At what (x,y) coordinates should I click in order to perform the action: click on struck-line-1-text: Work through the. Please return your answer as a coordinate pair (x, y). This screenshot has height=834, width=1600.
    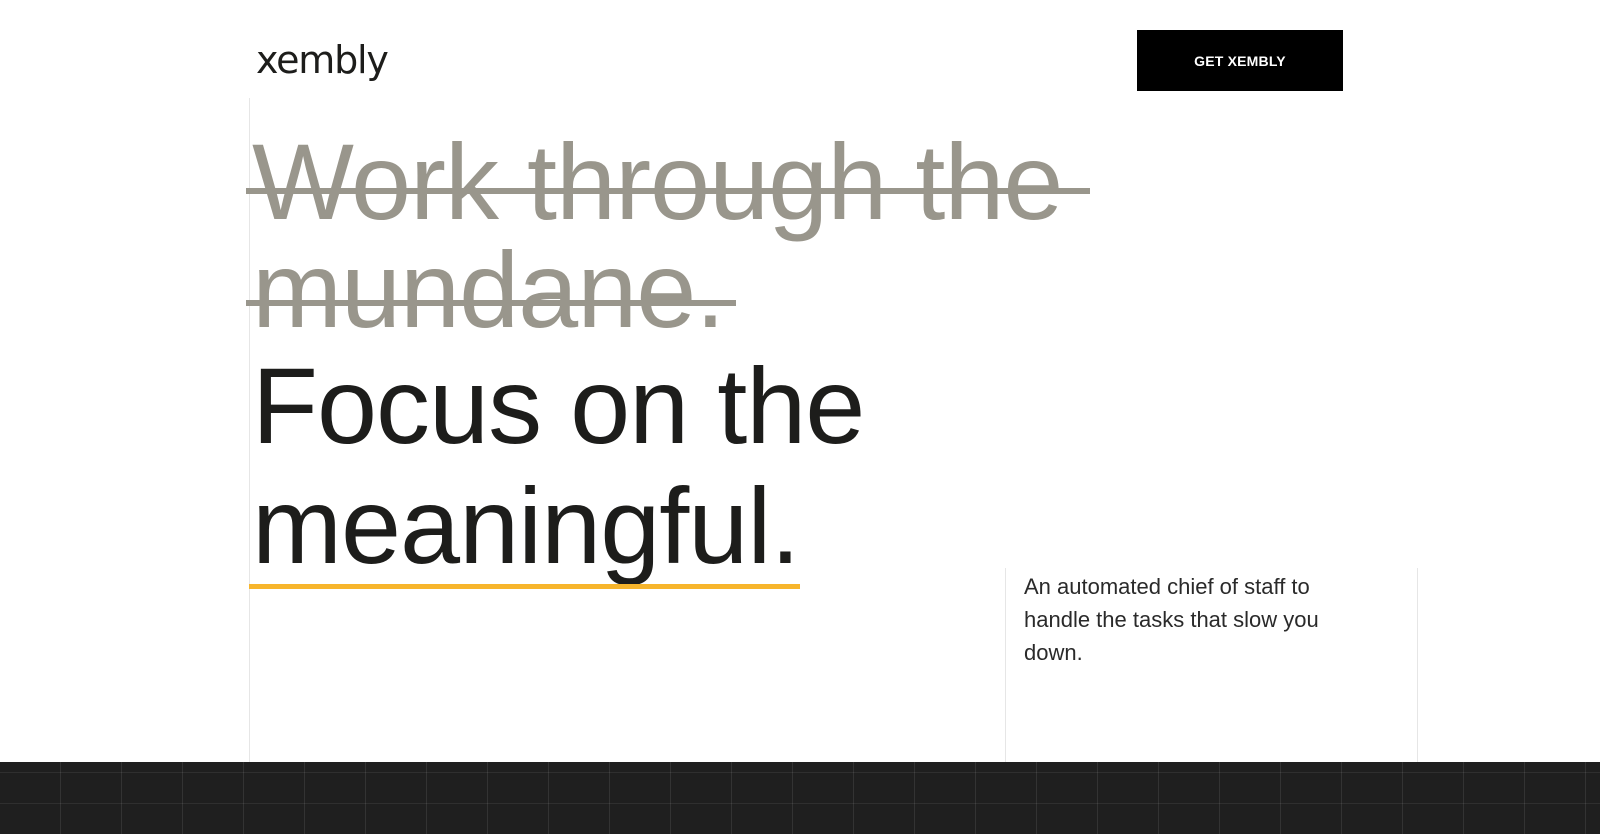
    Looking at the image, I should click on (657, 181).